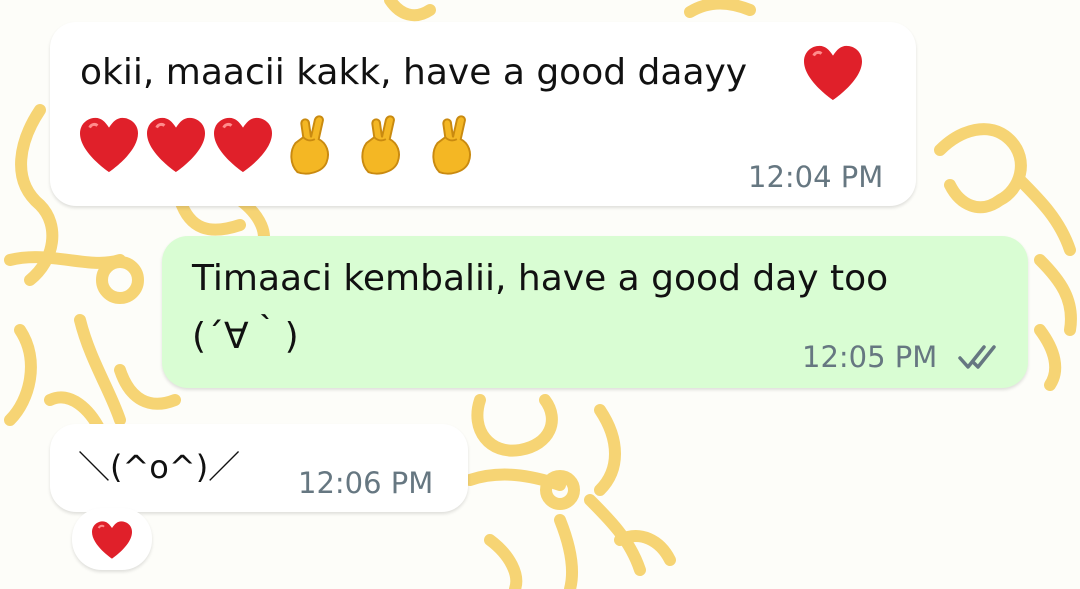  Describe the element at coordinates (278, 147) in the screenshot. I see `emoji-line` at that location.